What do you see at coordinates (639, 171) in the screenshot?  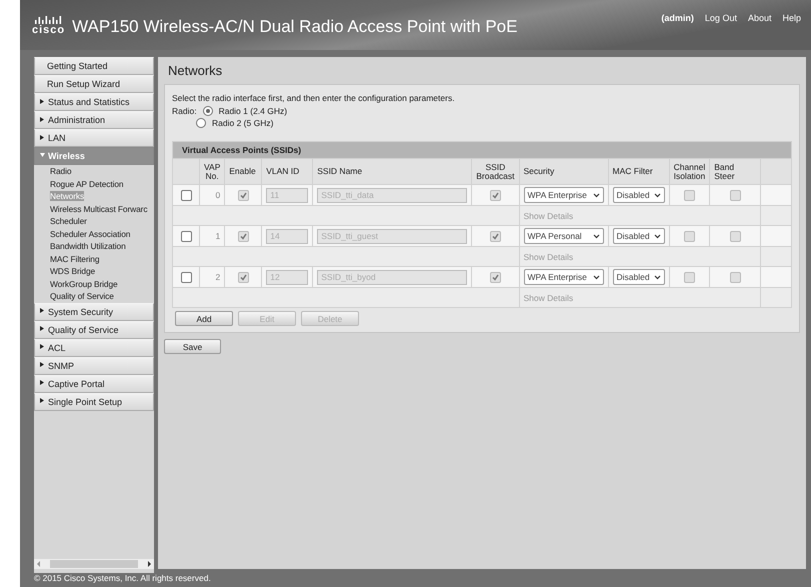 I see `column-header: MAC Filter` at bounding box center [639, 171].